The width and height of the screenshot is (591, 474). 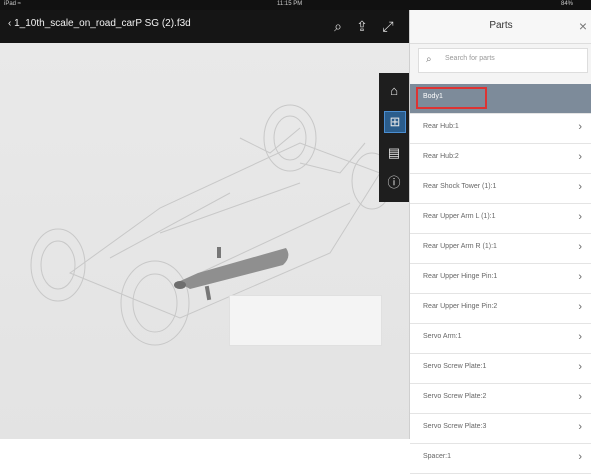 I want to click on part-label: Rear Shock Tower (1):1, so click(x=460, y=186).